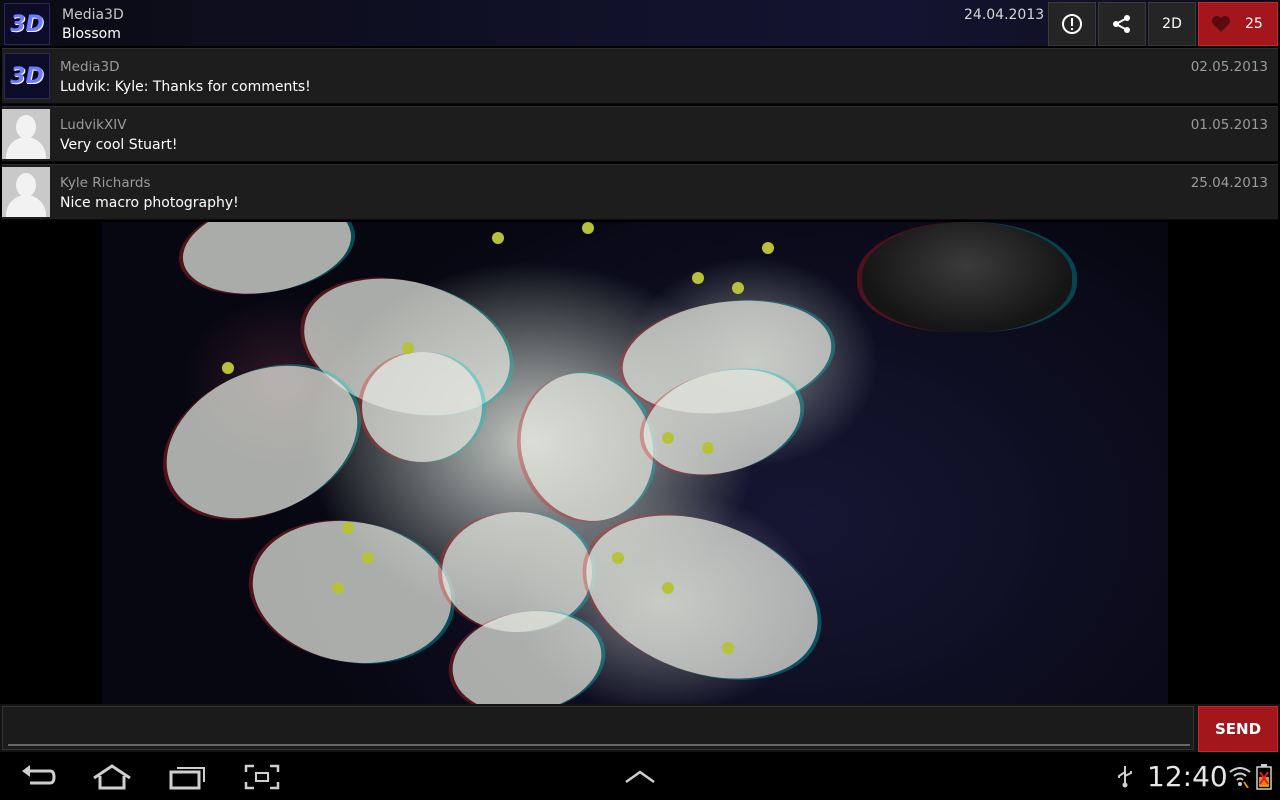 The height and width of the screenshot is (800, 1280). What do you see at coordinates (1238, 729) in the screenshot?
I see `send-button: SEND` at bounding box center [1238, 729].